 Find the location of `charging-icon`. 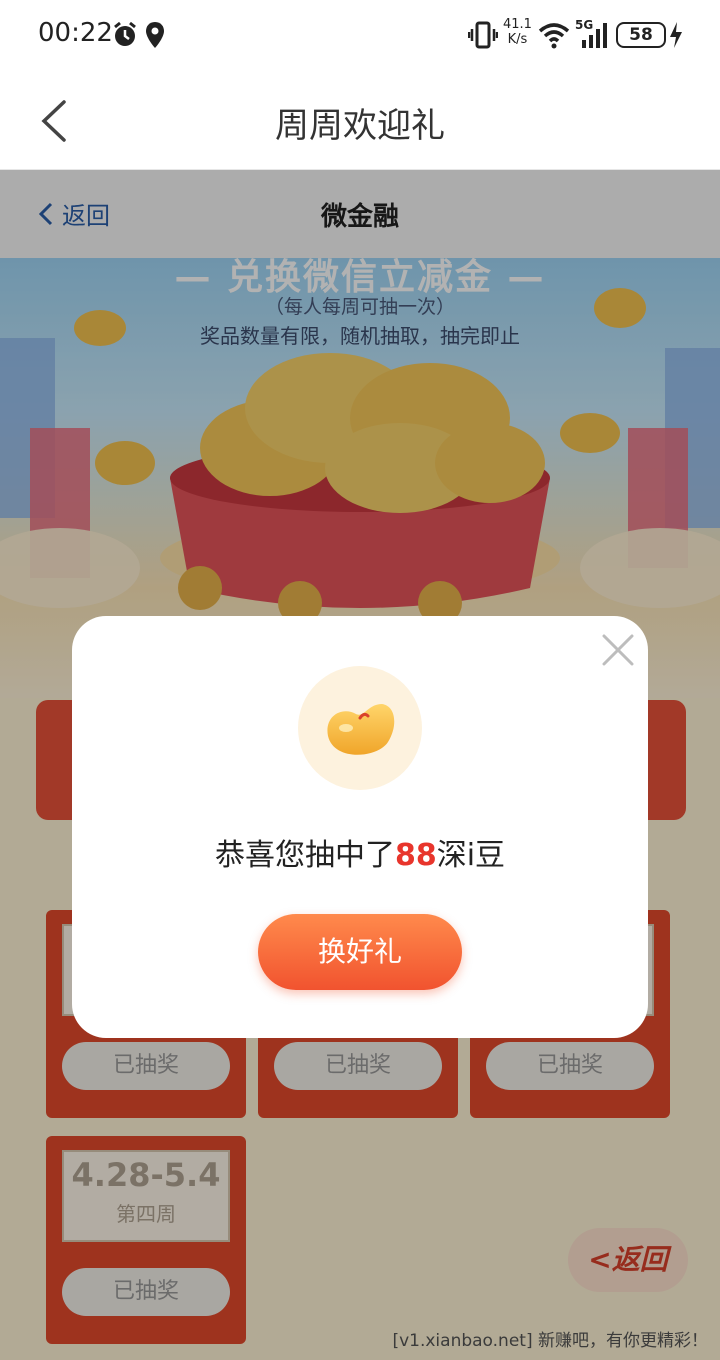

charging-icon is located at coordinates (676, 35).